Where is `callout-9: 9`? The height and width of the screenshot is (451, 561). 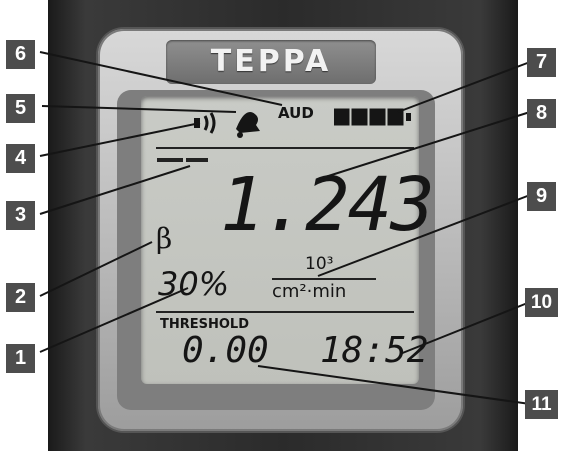
callout-9: 9 is located at coordinates (541, 196).